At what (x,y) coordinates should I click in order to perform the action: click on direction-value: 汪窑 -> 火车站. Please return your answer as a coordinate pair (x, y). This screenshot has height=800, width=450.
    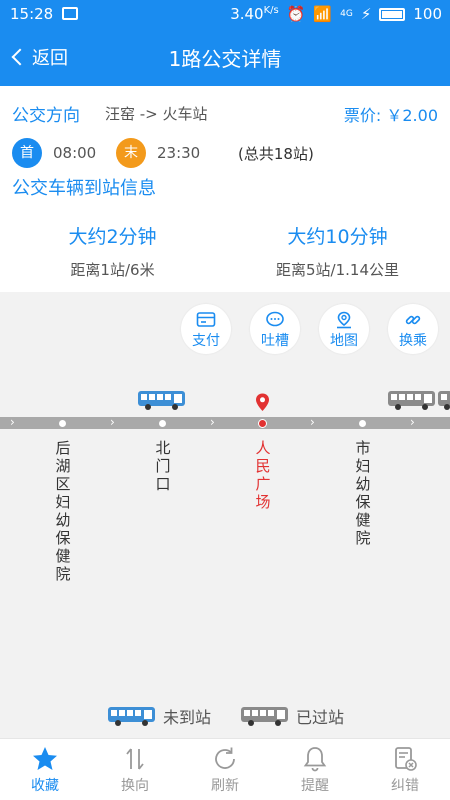
    Looking at the image, I should click on (156, 114).